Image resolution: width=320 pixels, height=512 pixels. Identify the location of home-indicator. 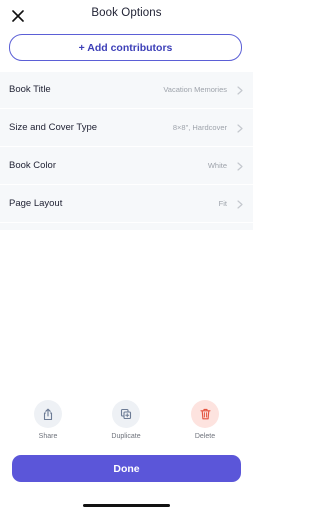
(126, 505).